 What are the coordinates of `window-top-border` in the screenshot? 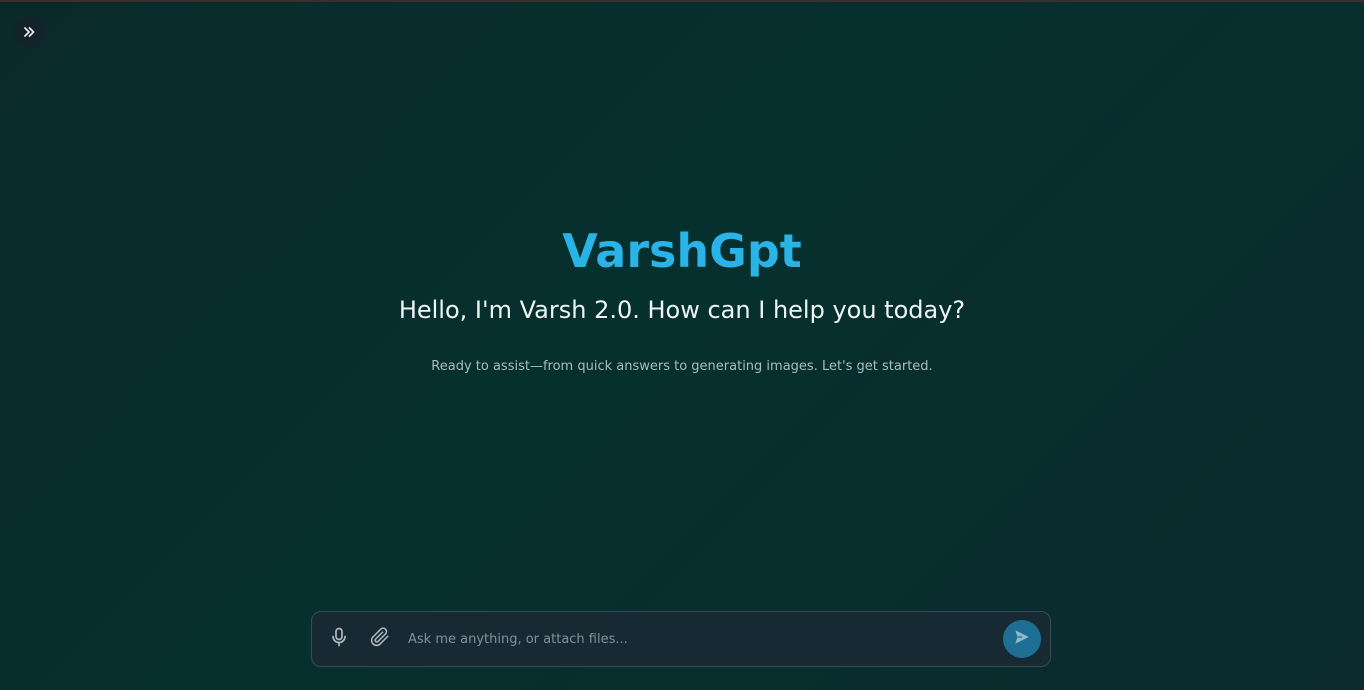 It's located at (682, 1).